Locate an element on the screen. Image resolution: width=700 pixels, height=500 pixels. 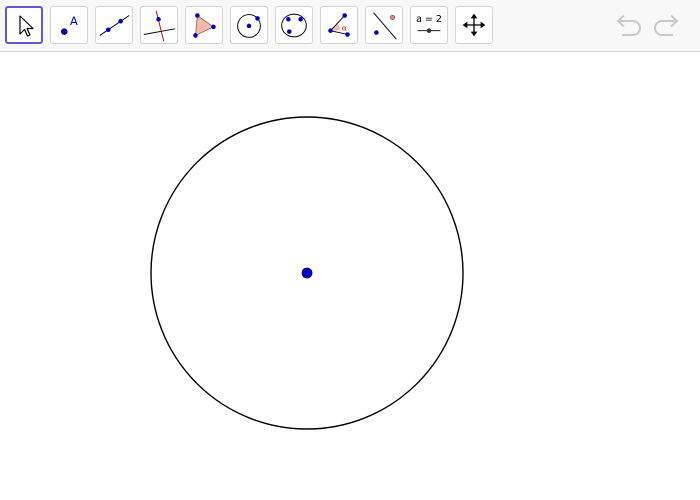
circle-three-points-icon is located at coordinates (294, 25).